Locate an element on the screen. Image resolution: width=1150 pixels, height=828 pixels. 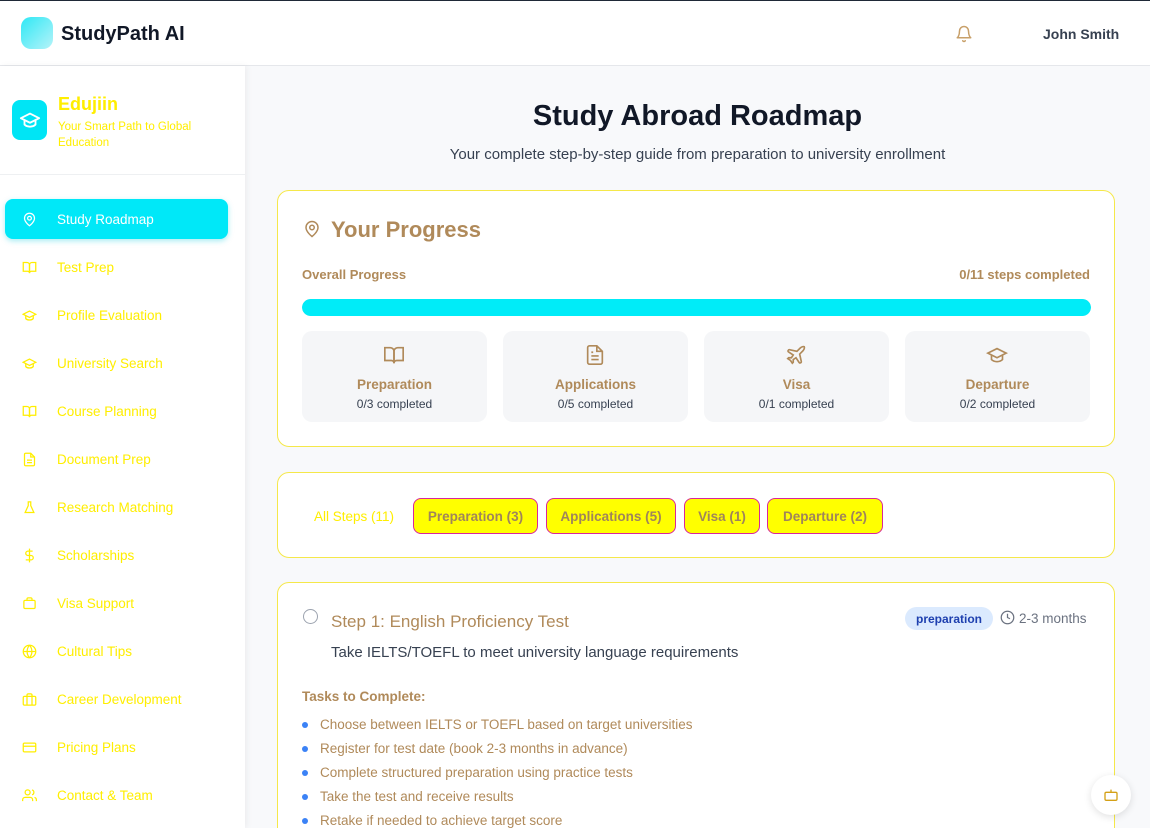
steps-completed: 0/11 steps completed is located at coordinates (1024, 274).